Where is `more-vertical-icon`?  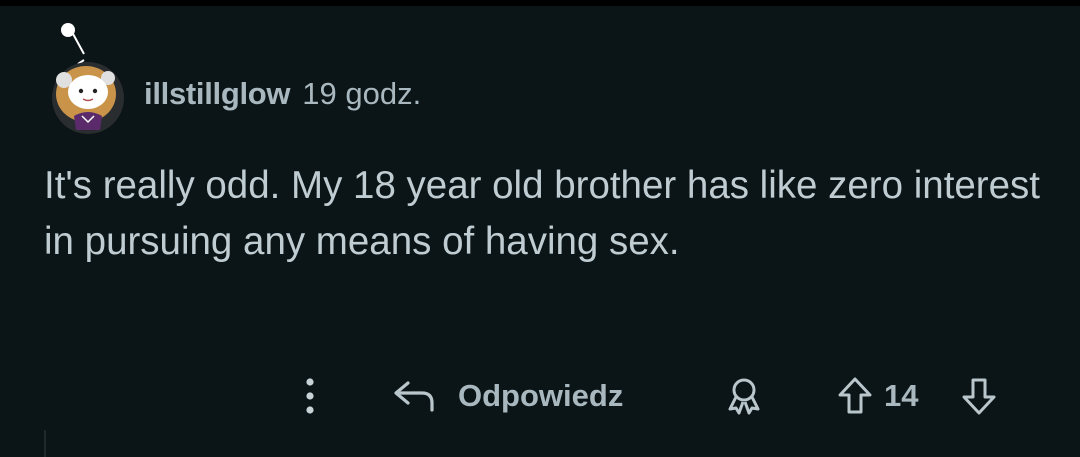 more-vertical-icon is located at coordinates (310, 396).